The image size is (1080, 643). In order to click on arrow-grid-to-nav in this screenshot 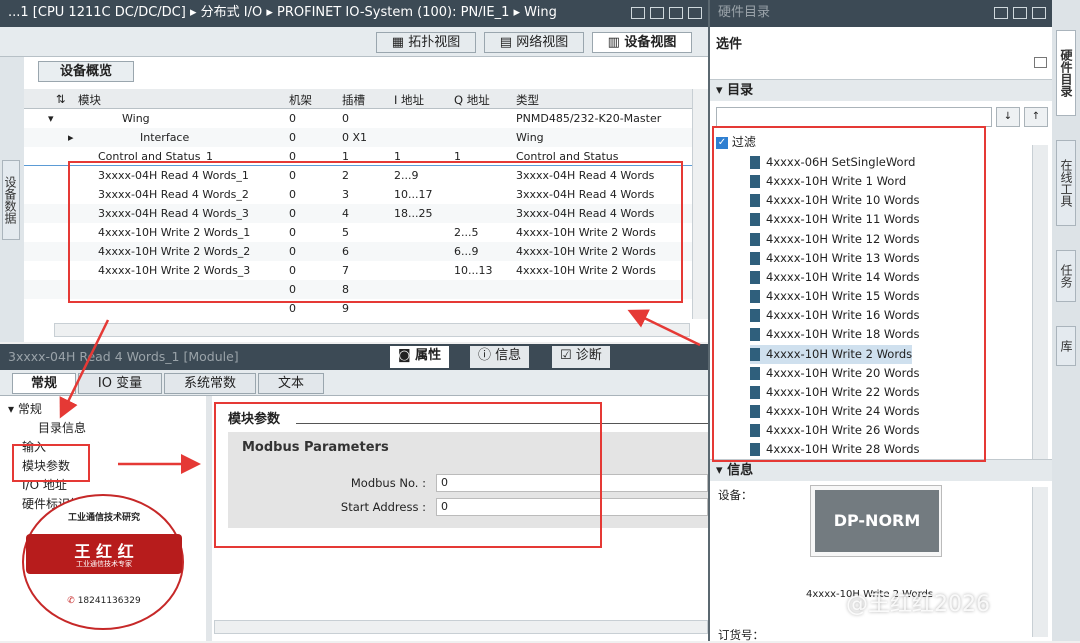, I will do `click(84, 369)`.